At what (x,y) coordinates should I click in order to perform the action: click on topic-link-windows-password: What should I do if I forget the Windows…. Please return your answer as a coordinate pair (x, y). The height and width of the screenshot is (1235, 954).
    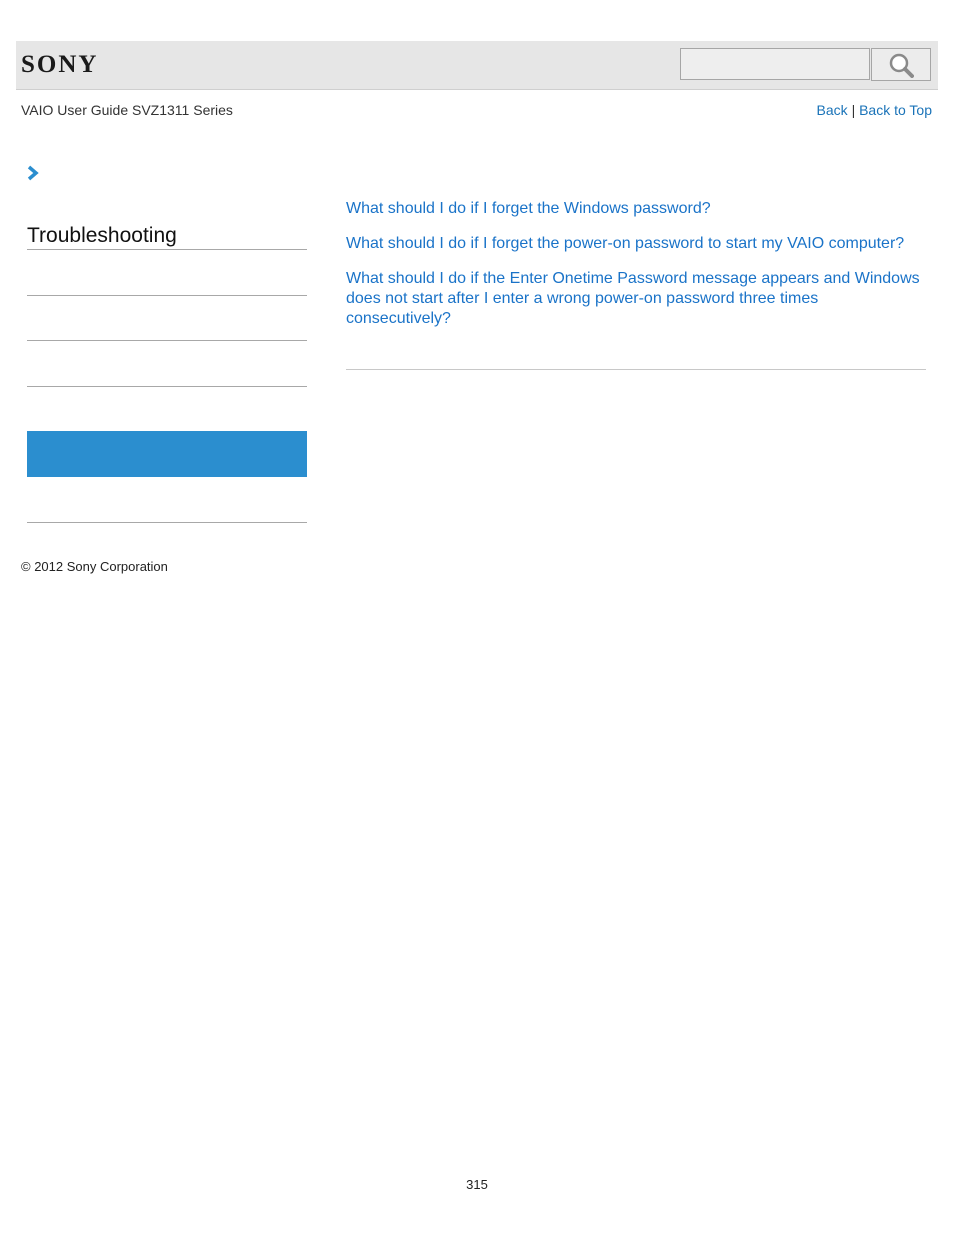
    Looking at the image, I should click on (633, 209).